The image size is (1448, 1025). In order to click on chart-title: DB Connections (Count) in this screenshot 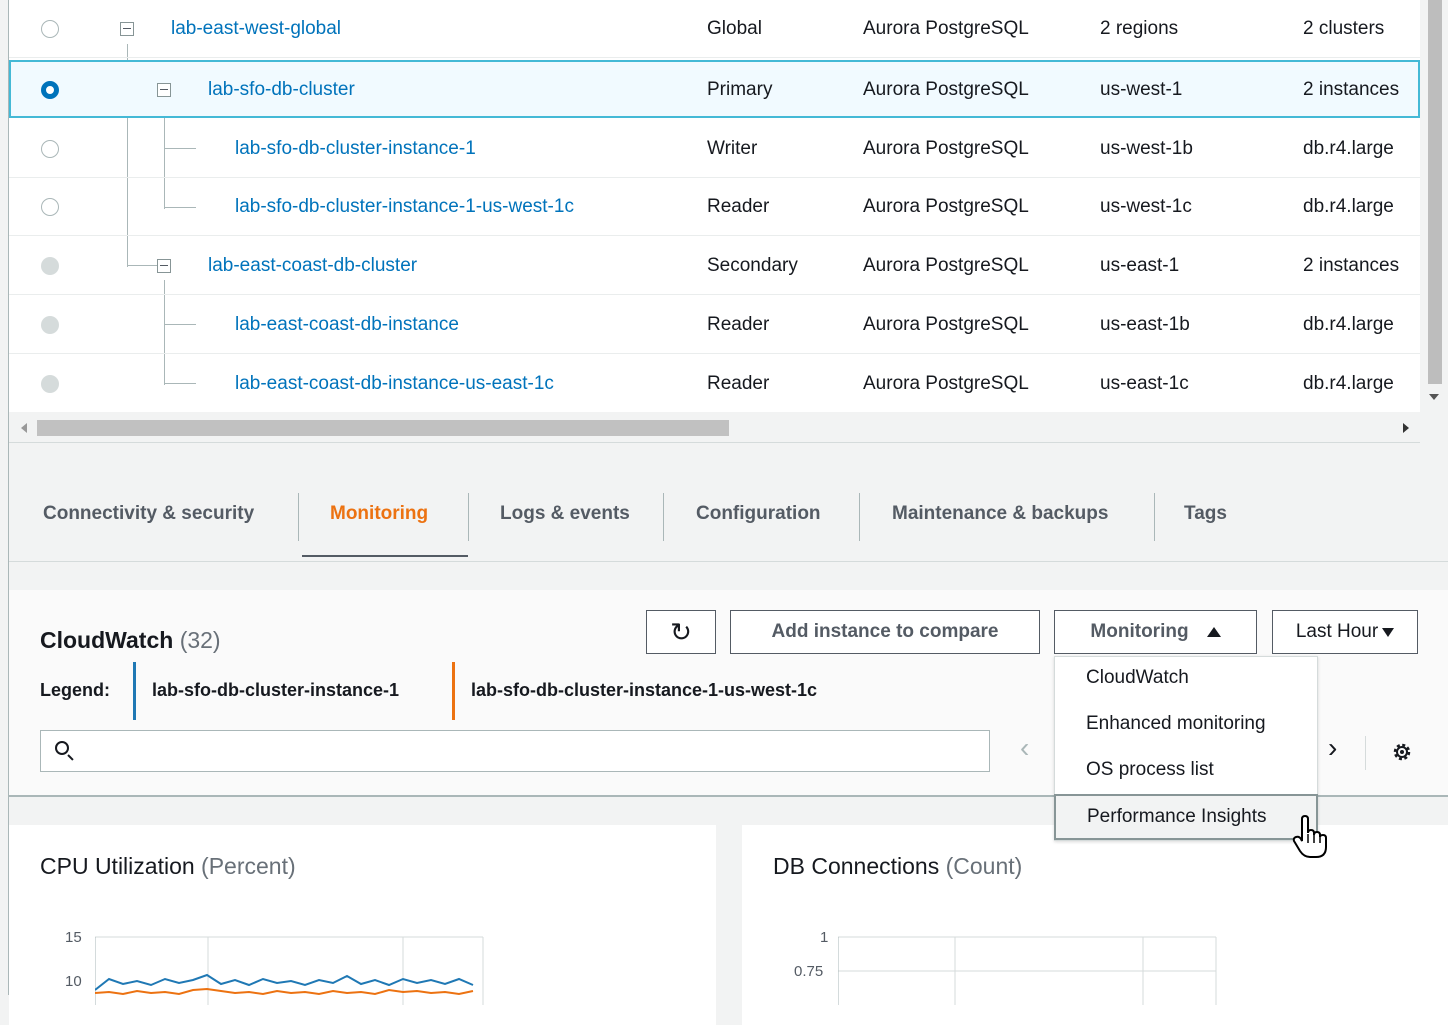, I will do `click(897, 866)`.